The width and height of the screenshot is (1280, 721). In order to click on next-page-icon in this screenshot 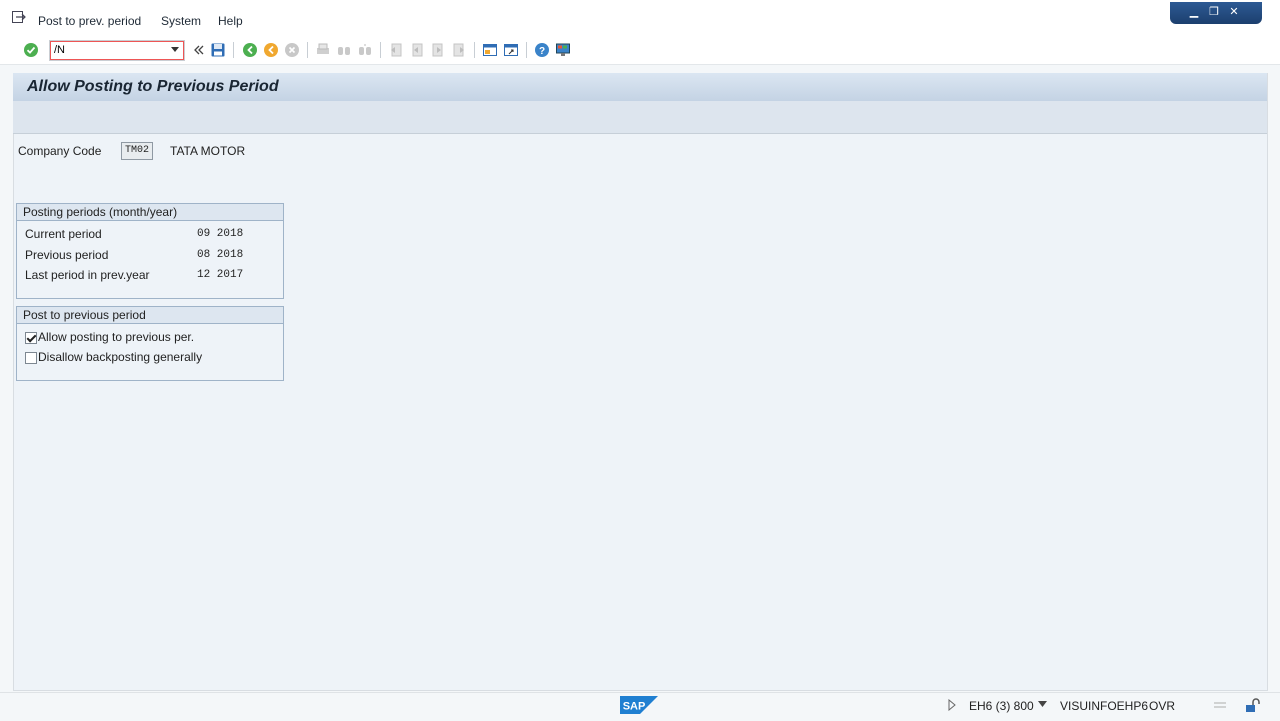, I will do `click(437, 50)`.